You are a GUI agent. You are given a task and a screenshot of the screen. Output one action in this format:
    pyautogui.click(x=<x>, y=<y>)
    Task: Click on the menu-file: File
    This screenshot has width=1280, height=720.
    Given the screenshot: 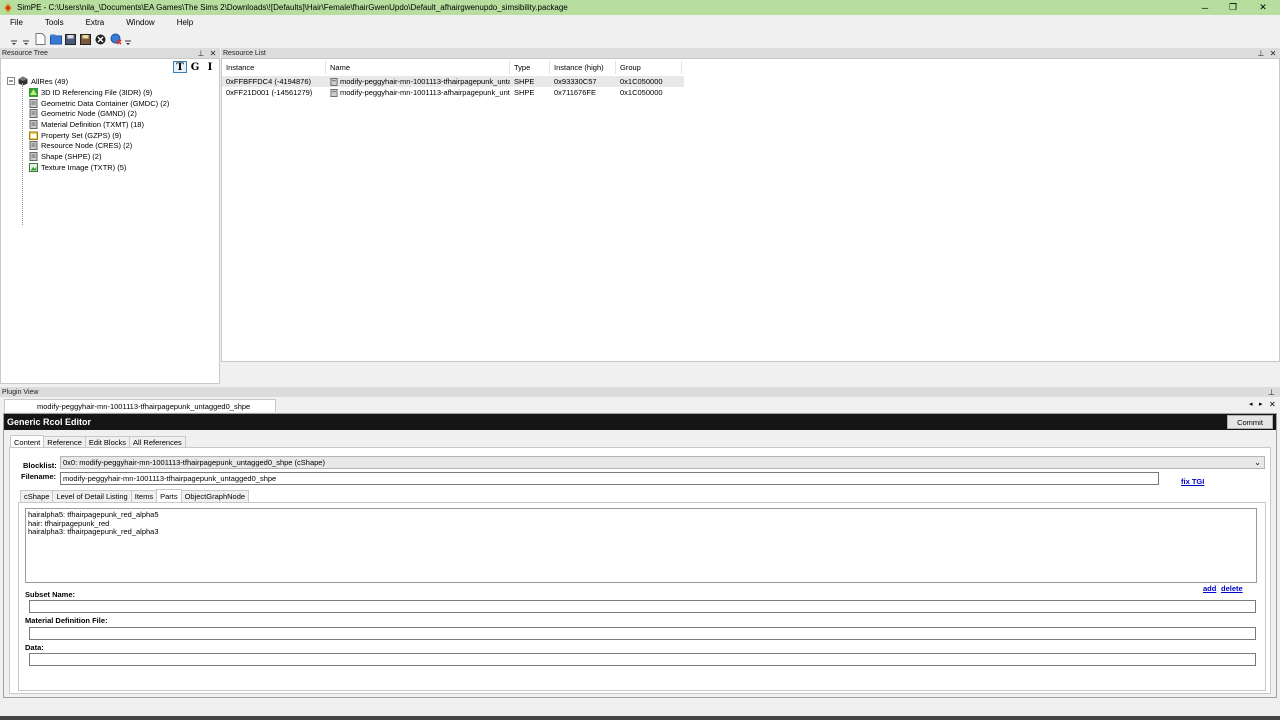 What is the action you would take?
    pyautogui.click(x=16, y=22)
    